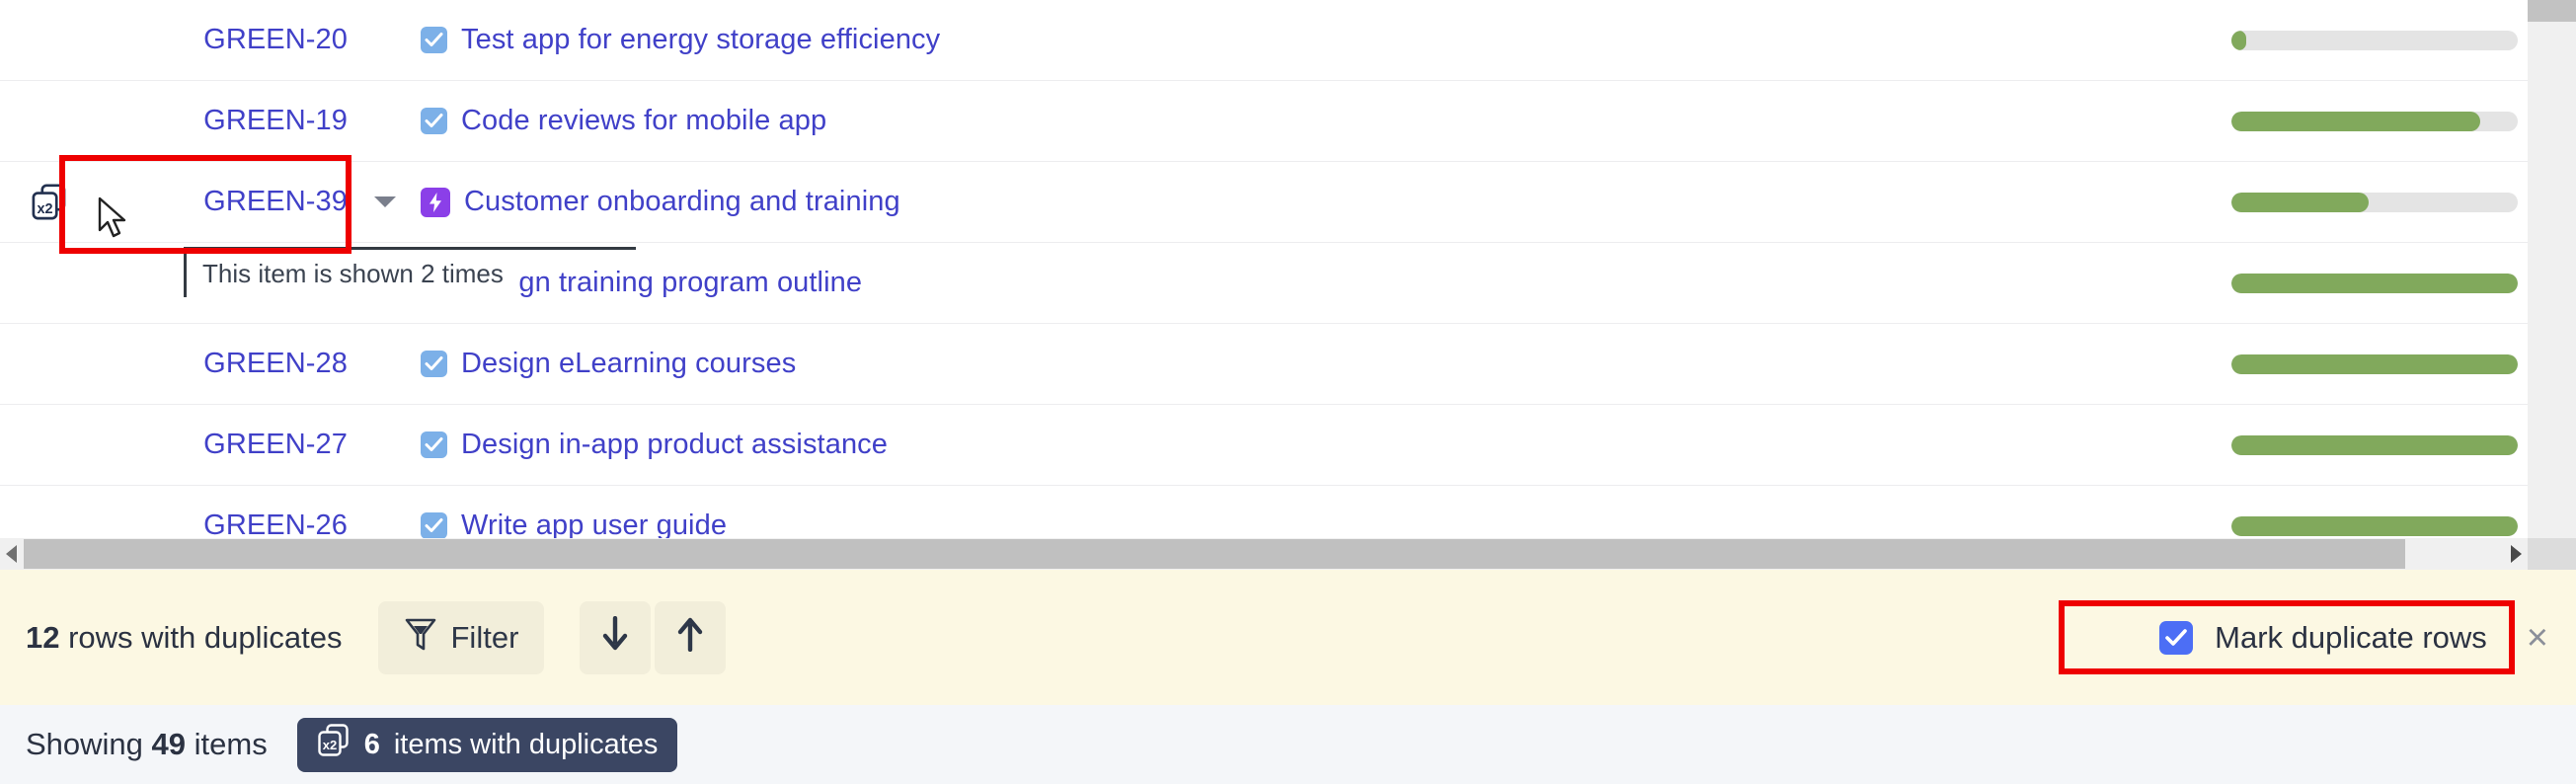 Image resolution: width=2576 pixels, height=784 pixels. I want to click on filter-button: Filter, so click(461, 637).